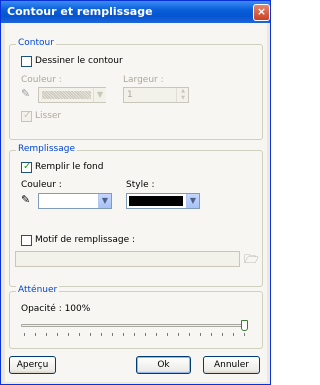 Image resolution: width=320 pixels, height=385 pixels. I want to click on contour-color-label: Couleur :, so click(41, 80).